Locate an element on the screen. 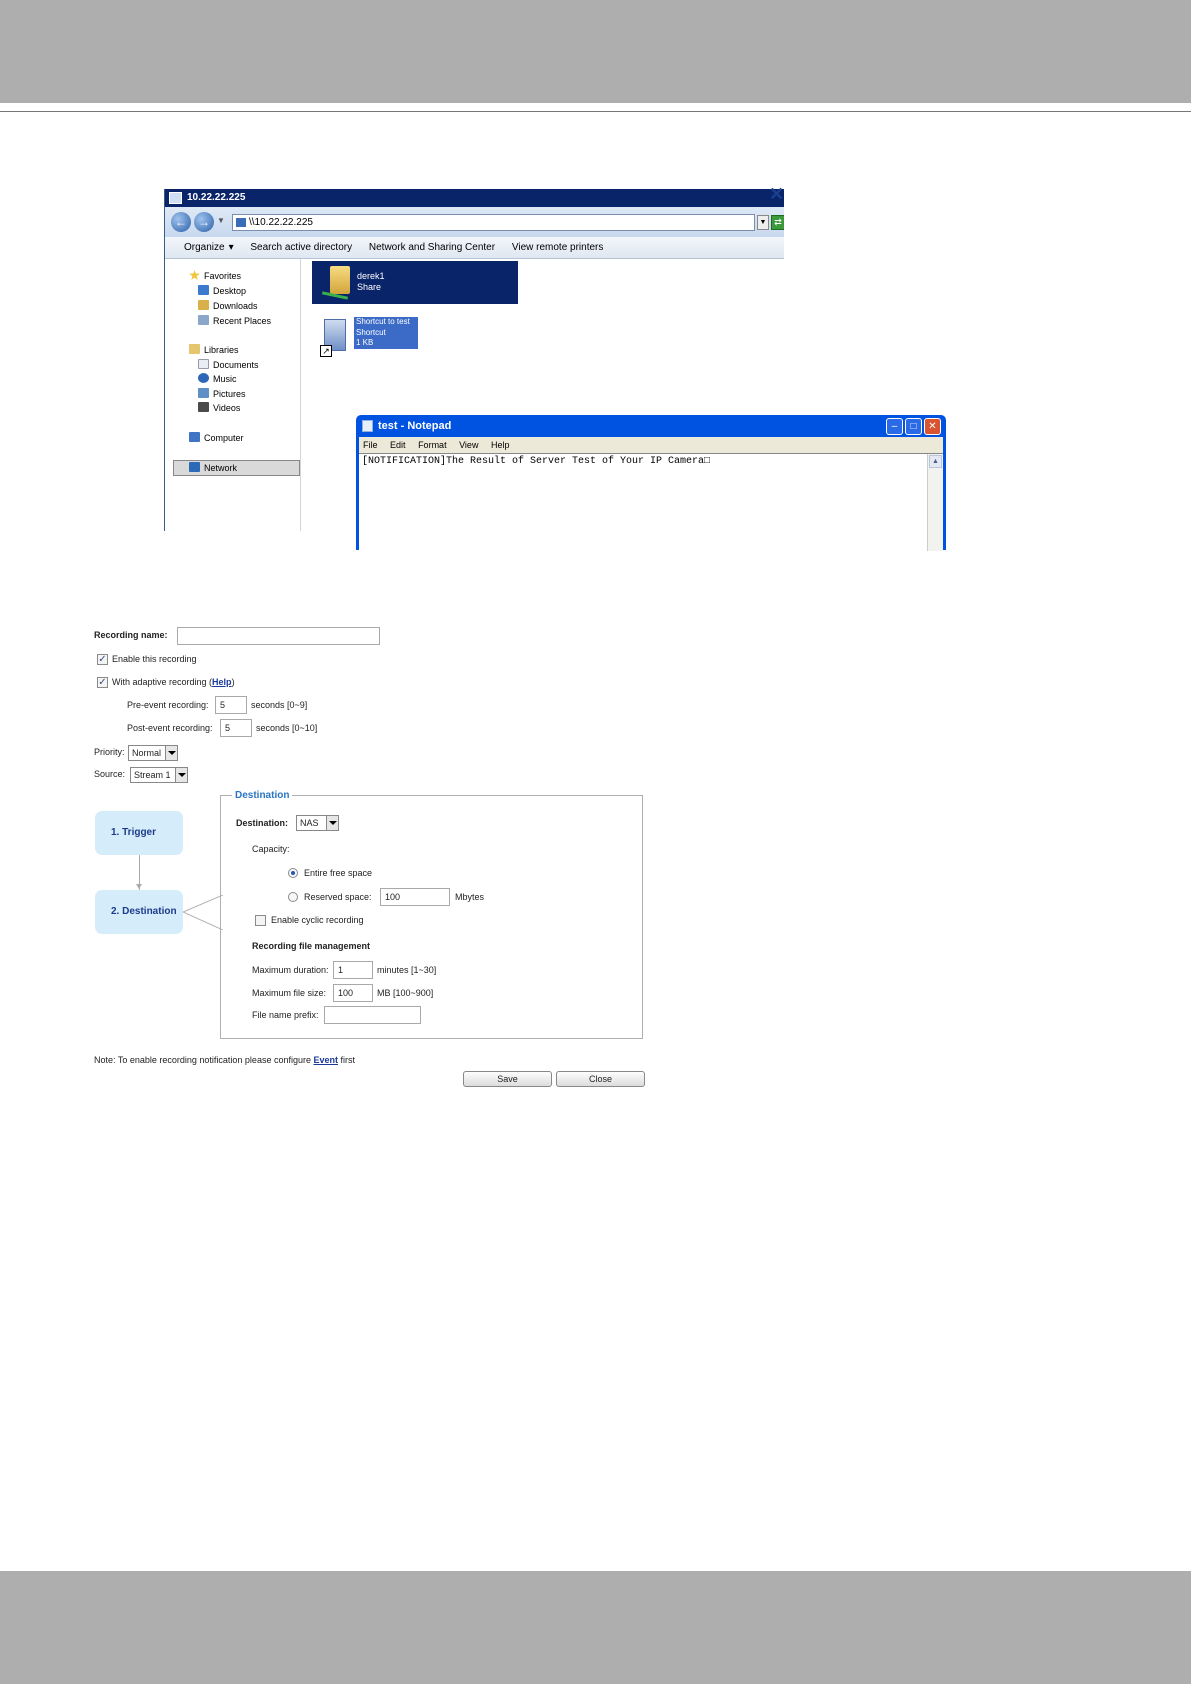  nav-item-desktop: Desktop is located at coordinates (222, 291).